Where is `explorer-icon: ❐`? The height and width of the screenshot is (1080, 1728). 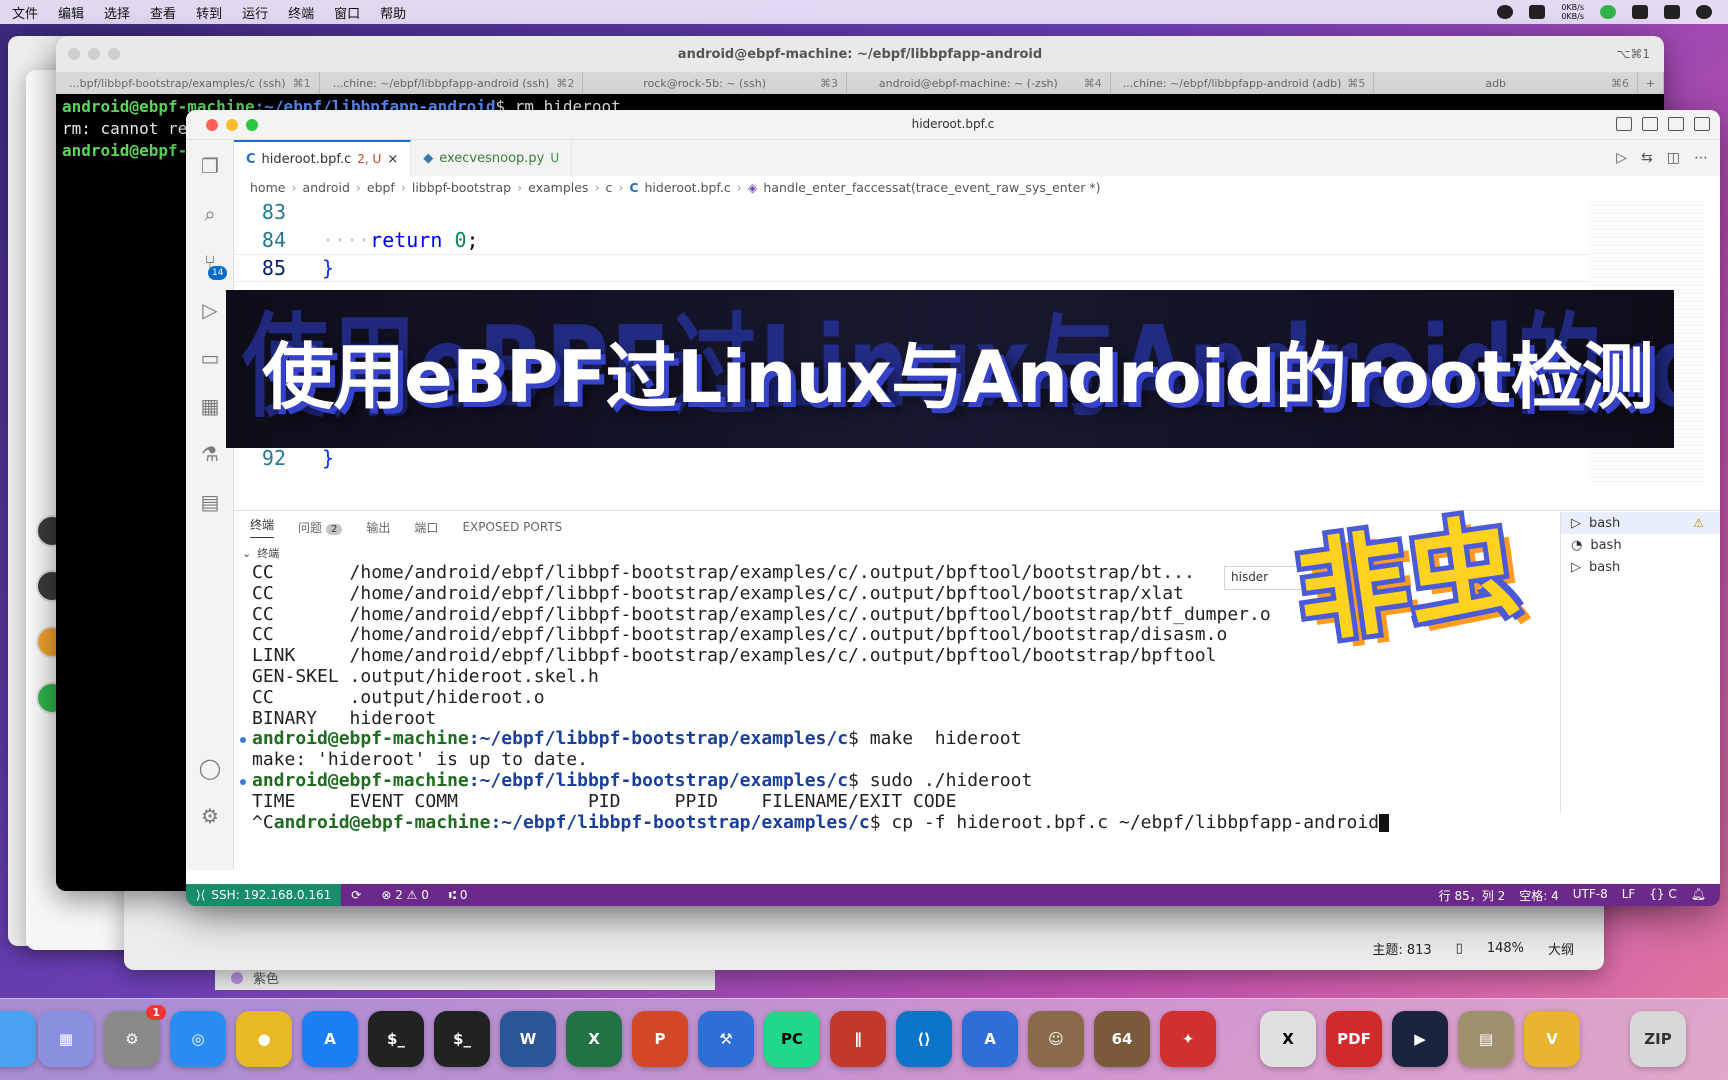
explorer-icon: ❐ is located at coordinates (210, 166).